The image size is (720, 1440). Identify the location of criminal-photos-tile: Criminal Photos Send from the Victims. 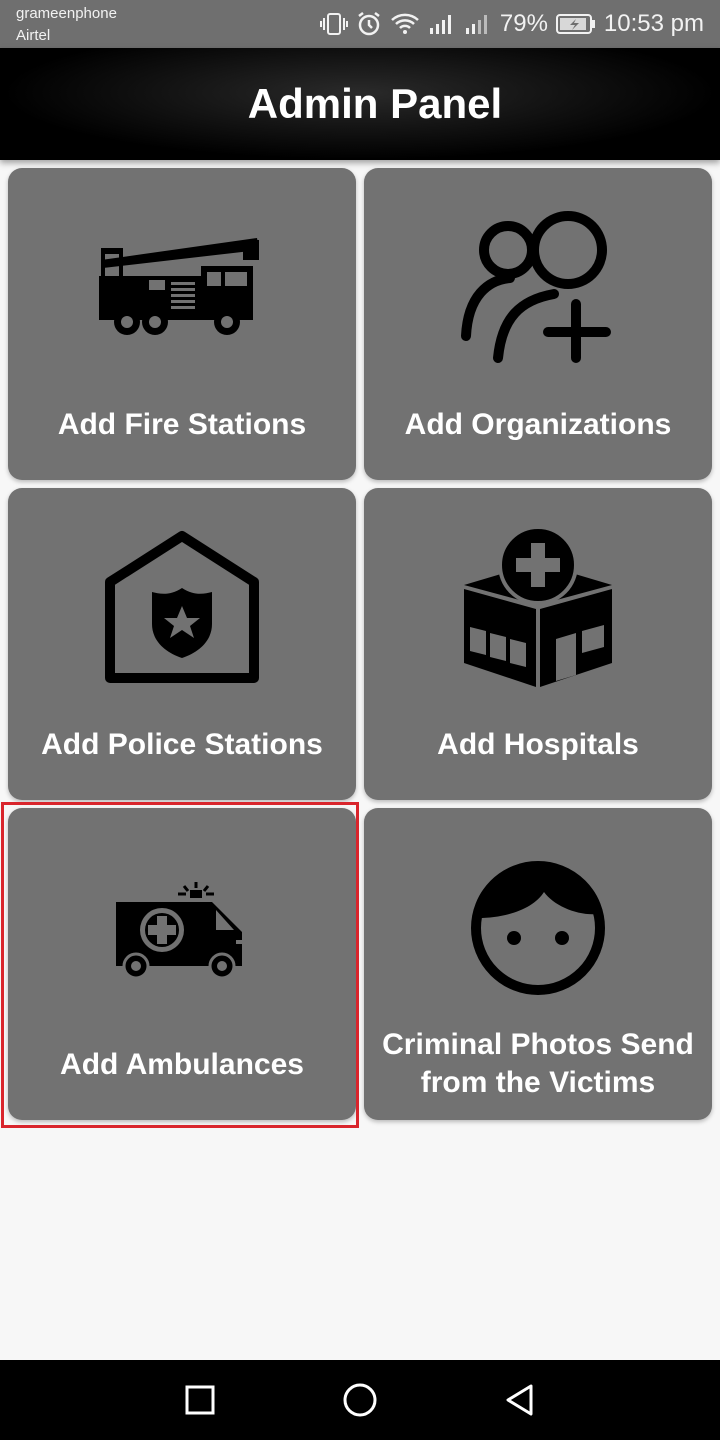
(538, 964).